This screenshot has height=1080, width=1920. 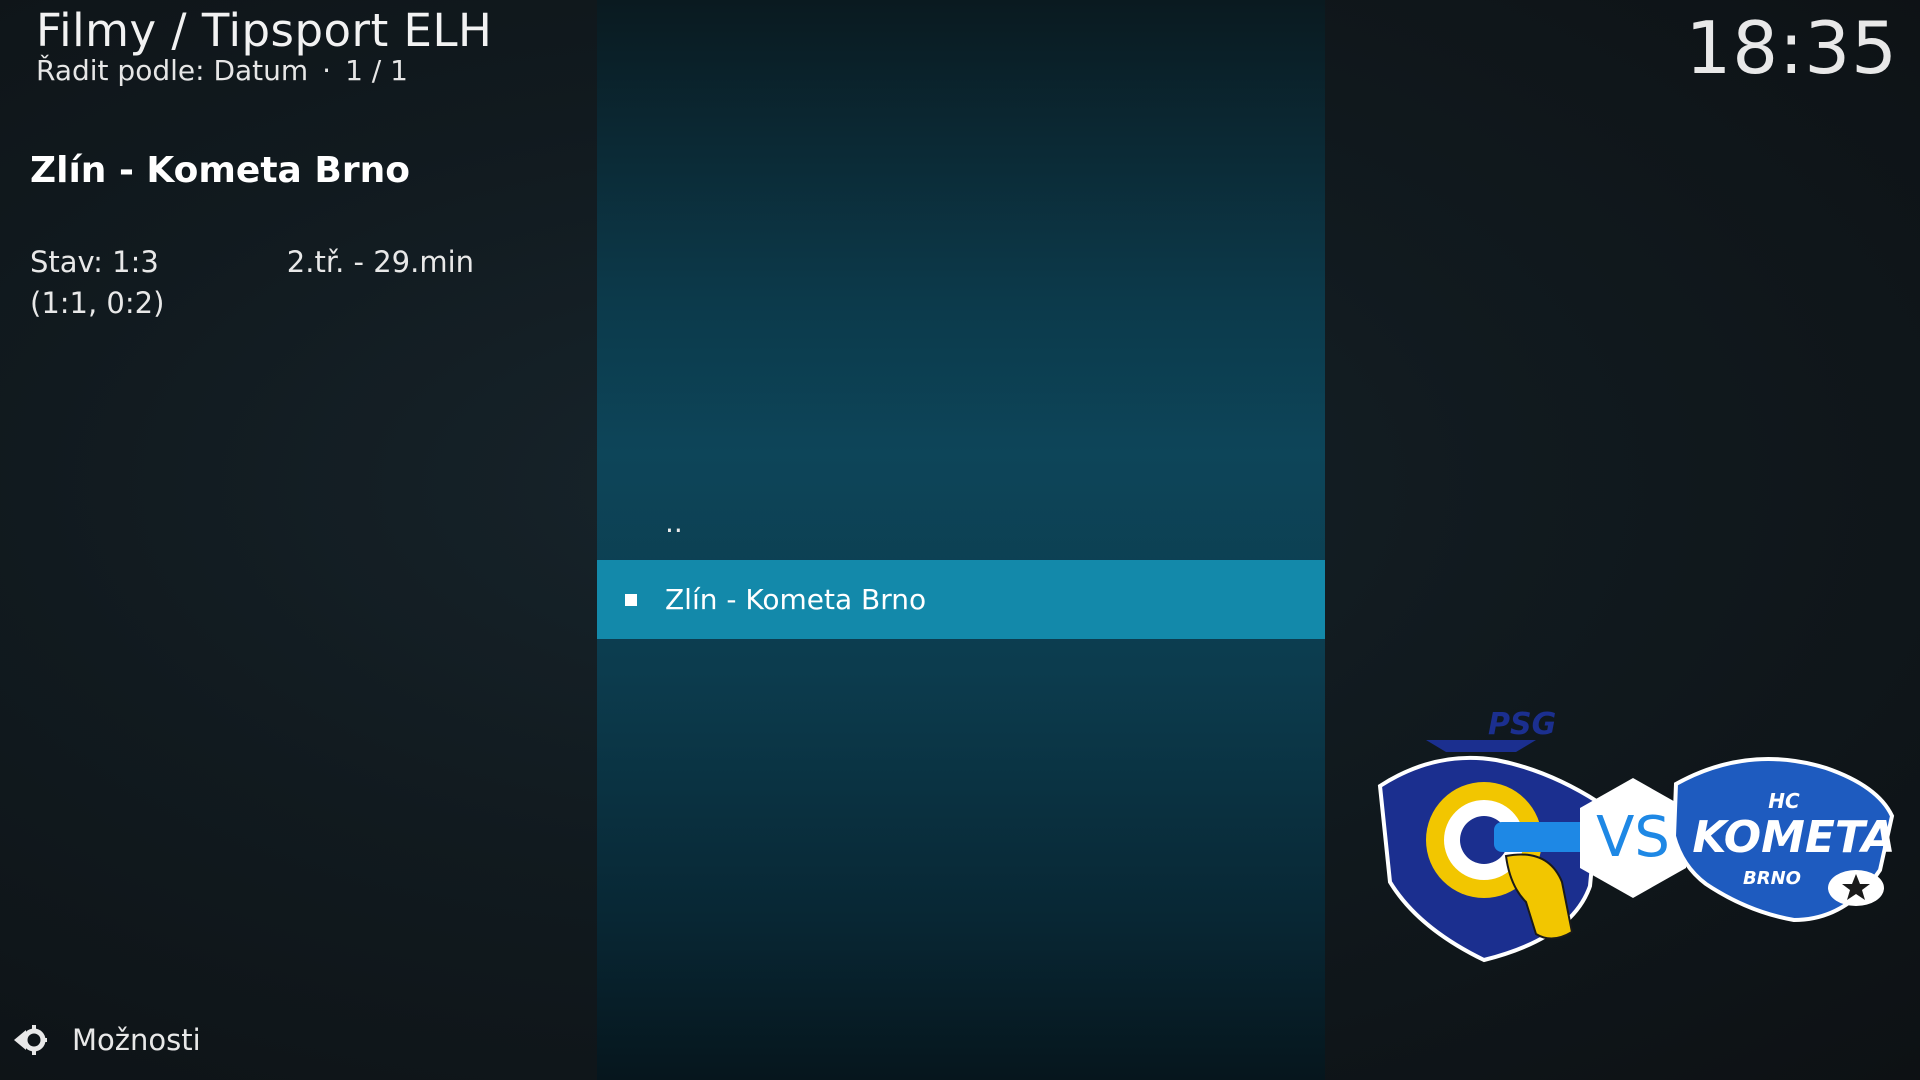 I want to click on svg-text: HC, so click(x=1784, y=801).